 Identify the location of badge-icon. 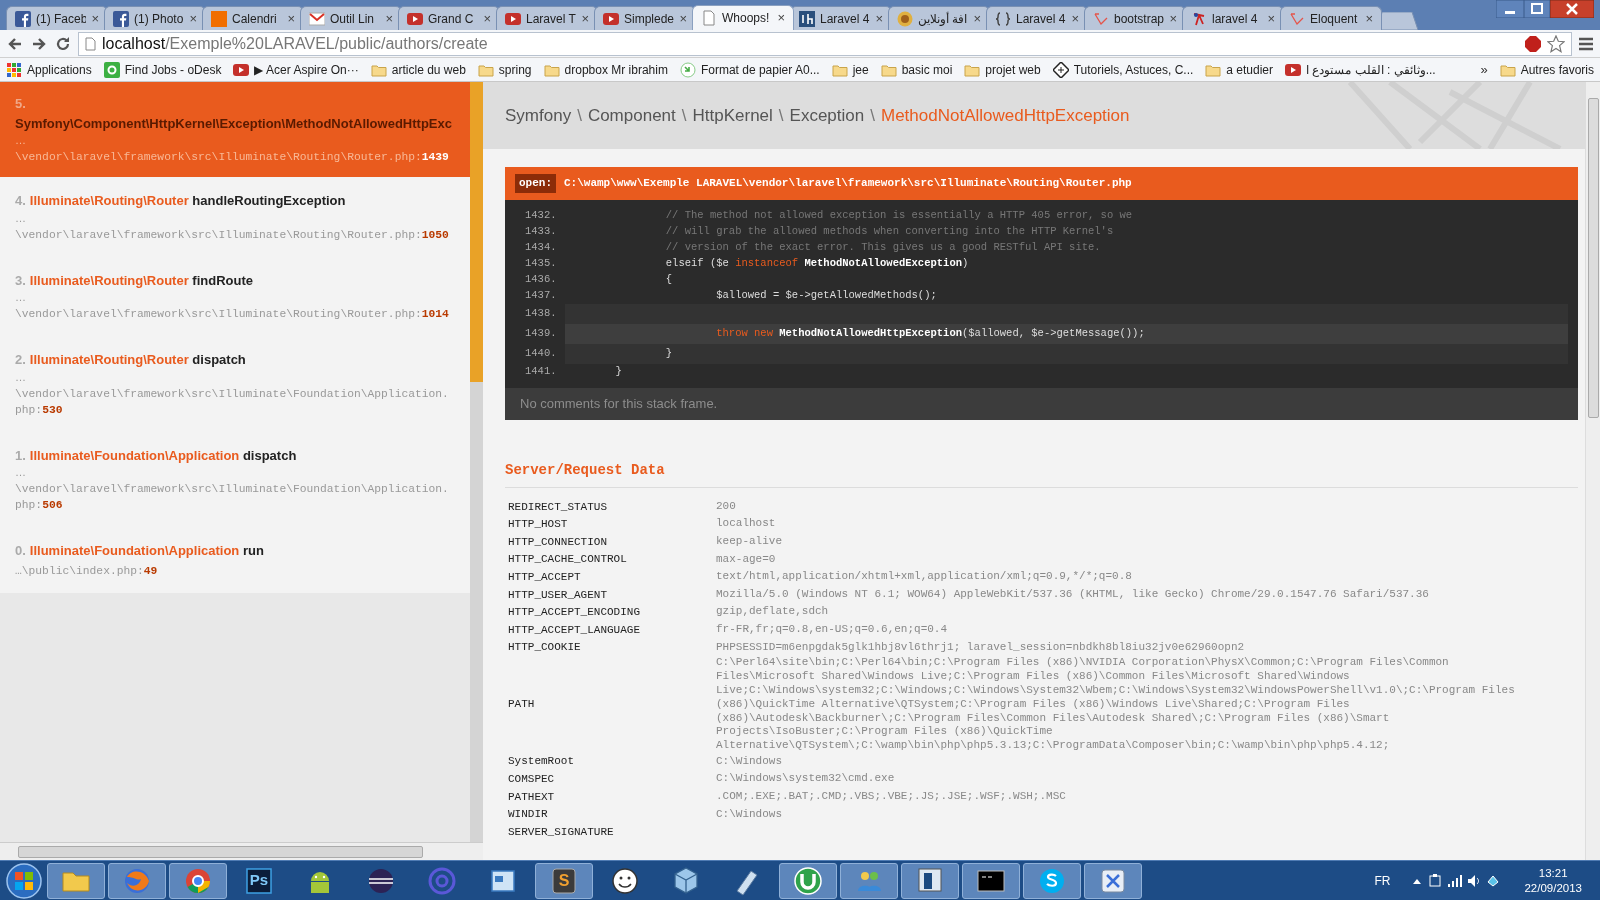
(905, 18).